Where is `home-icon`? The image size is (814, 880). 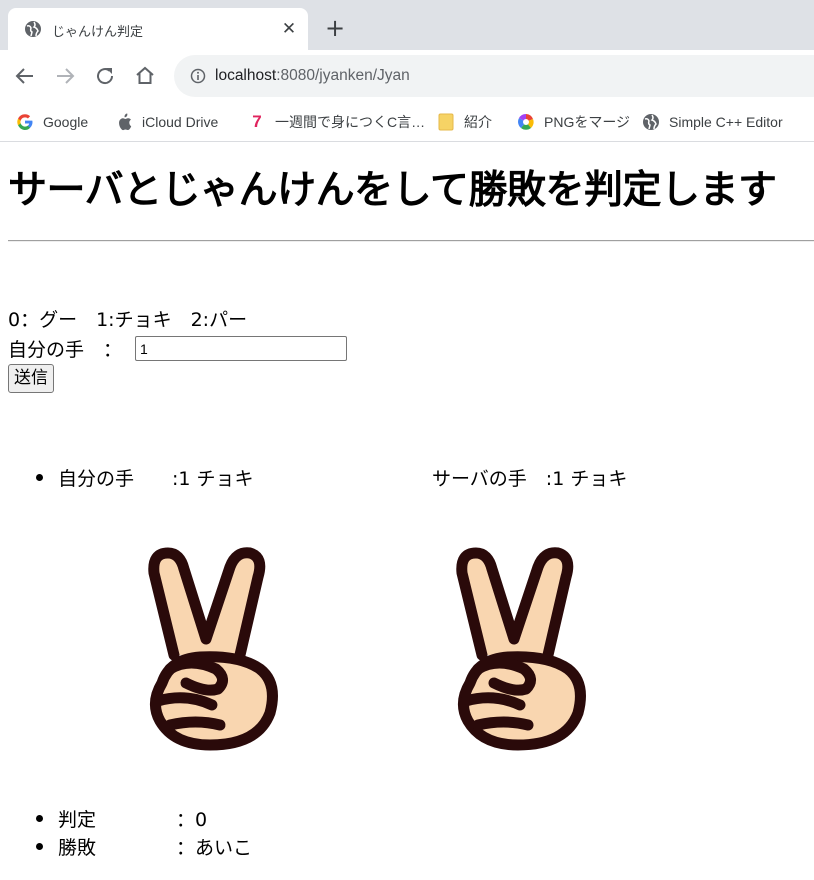 home-icon is located at coordinates (145, 76).